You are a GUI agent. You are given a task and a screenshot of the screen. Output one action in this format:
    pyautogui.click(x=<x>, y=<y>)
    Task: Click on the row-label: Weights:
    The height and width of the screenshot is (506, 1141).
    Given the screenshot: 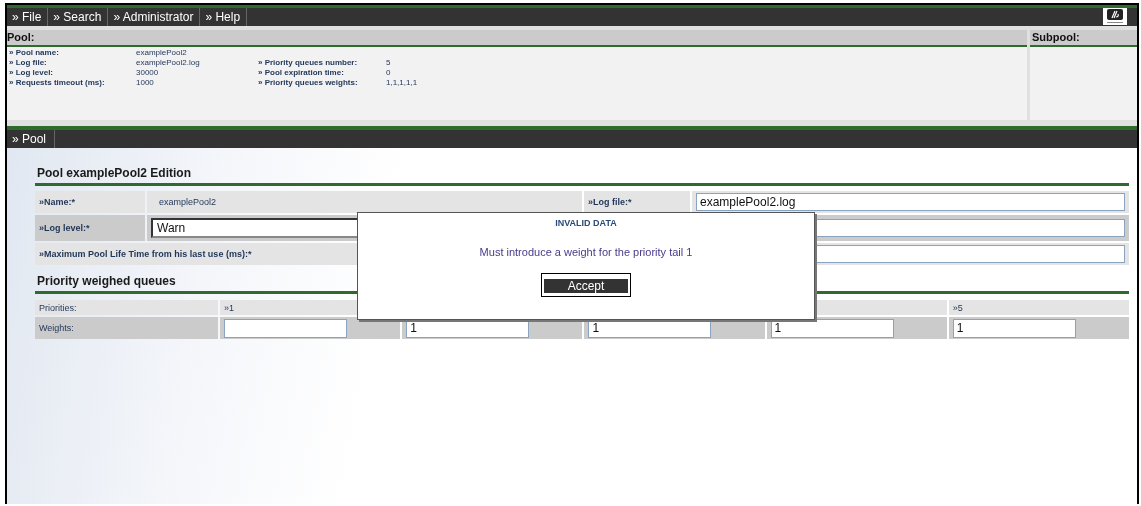 What is the action you would take?
    pyautogui.click(x=126, y=328)
    